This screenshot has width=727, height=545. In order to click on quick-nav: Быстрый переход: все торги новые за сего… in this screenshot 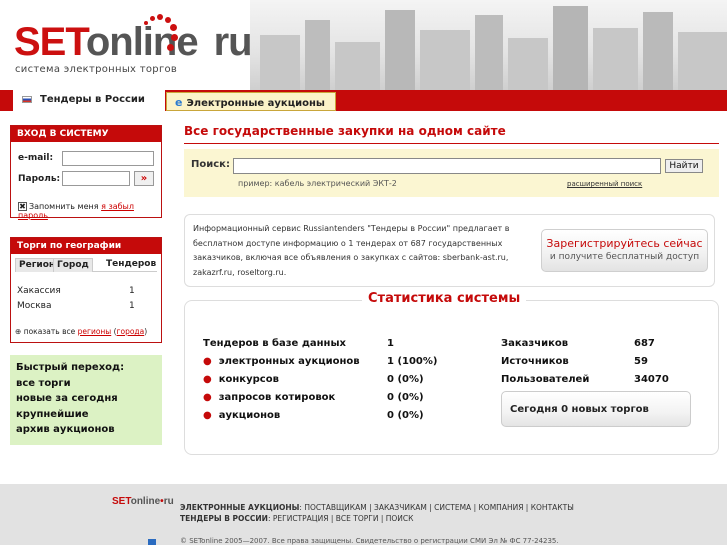, I will do `click(86, 400)`.